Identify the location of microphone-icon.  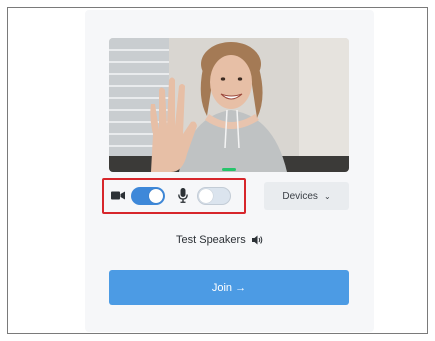
(183, 195).